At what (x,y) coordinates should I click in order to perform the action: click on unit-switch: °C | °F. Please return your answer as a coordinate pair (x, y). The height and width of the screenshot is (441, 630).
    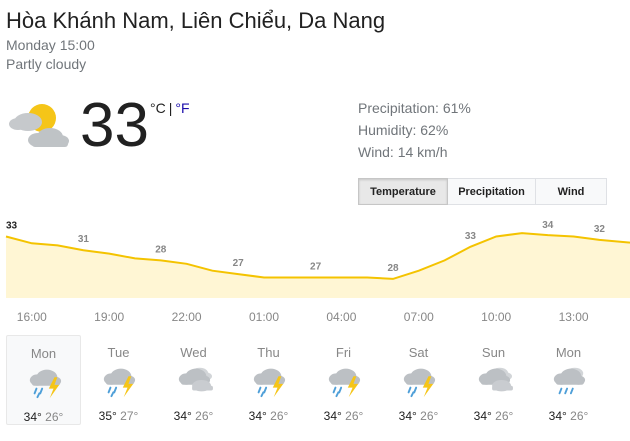
    Looking at the image, I should click on (170, 108).